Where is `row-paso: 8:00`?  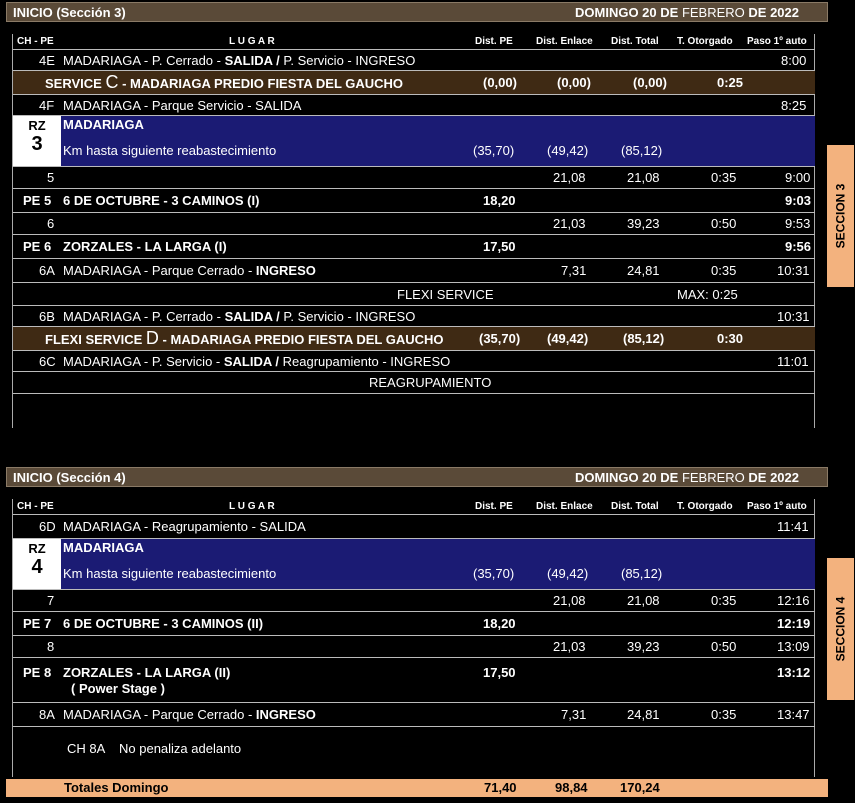 row-paso: 8:00 is located at coordinates (794, 60).